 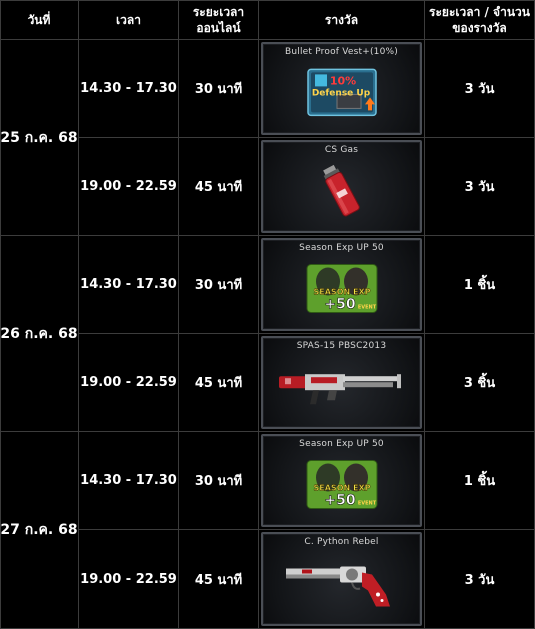 I want to click on reward-card: Bullet Proof Vest+(10%) 10% Defense Up, so click(x=341, y=88).